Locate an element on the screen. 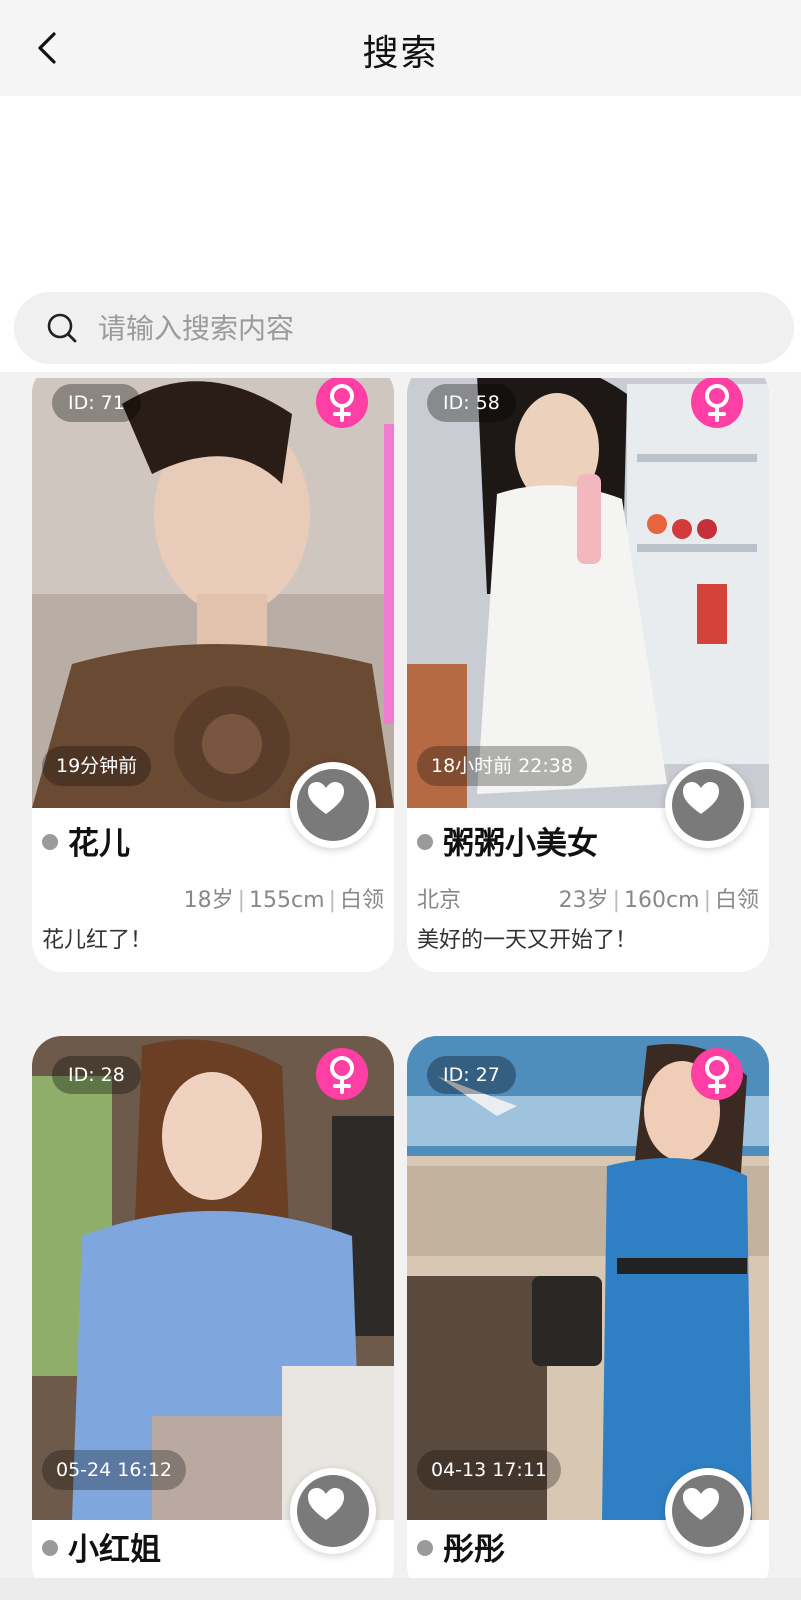 This screenshot has height=1600, width=801. profile-stats: 18岁 | 155cm | 白领 is located at coordinates (283, 900).